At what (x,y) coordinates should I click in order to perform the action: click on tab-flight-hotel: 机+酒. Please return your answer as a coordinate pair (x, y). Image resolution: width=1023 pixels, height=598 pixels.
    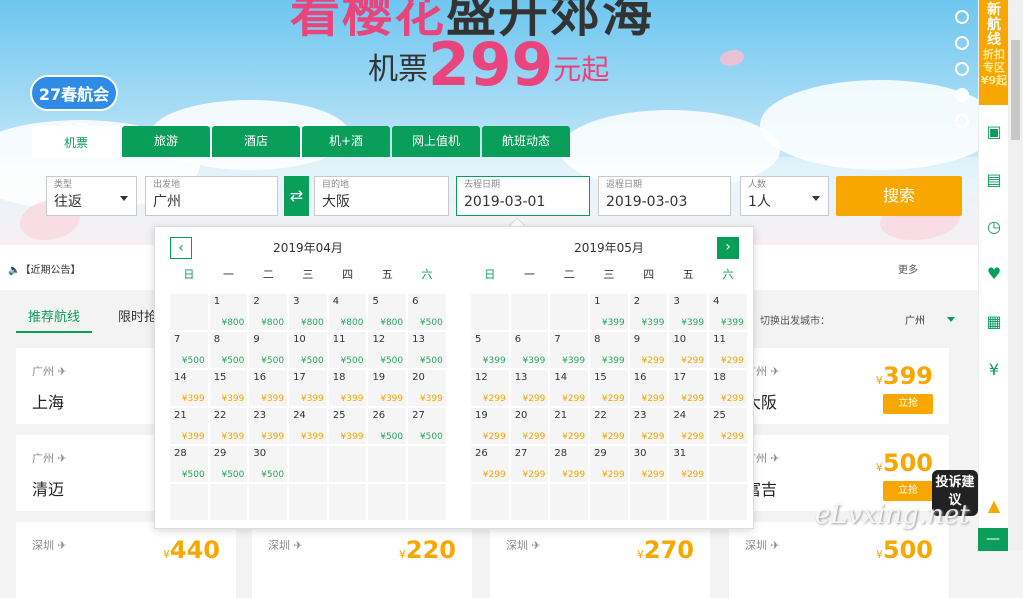
    Looking at the image, I should click on (346, 141).